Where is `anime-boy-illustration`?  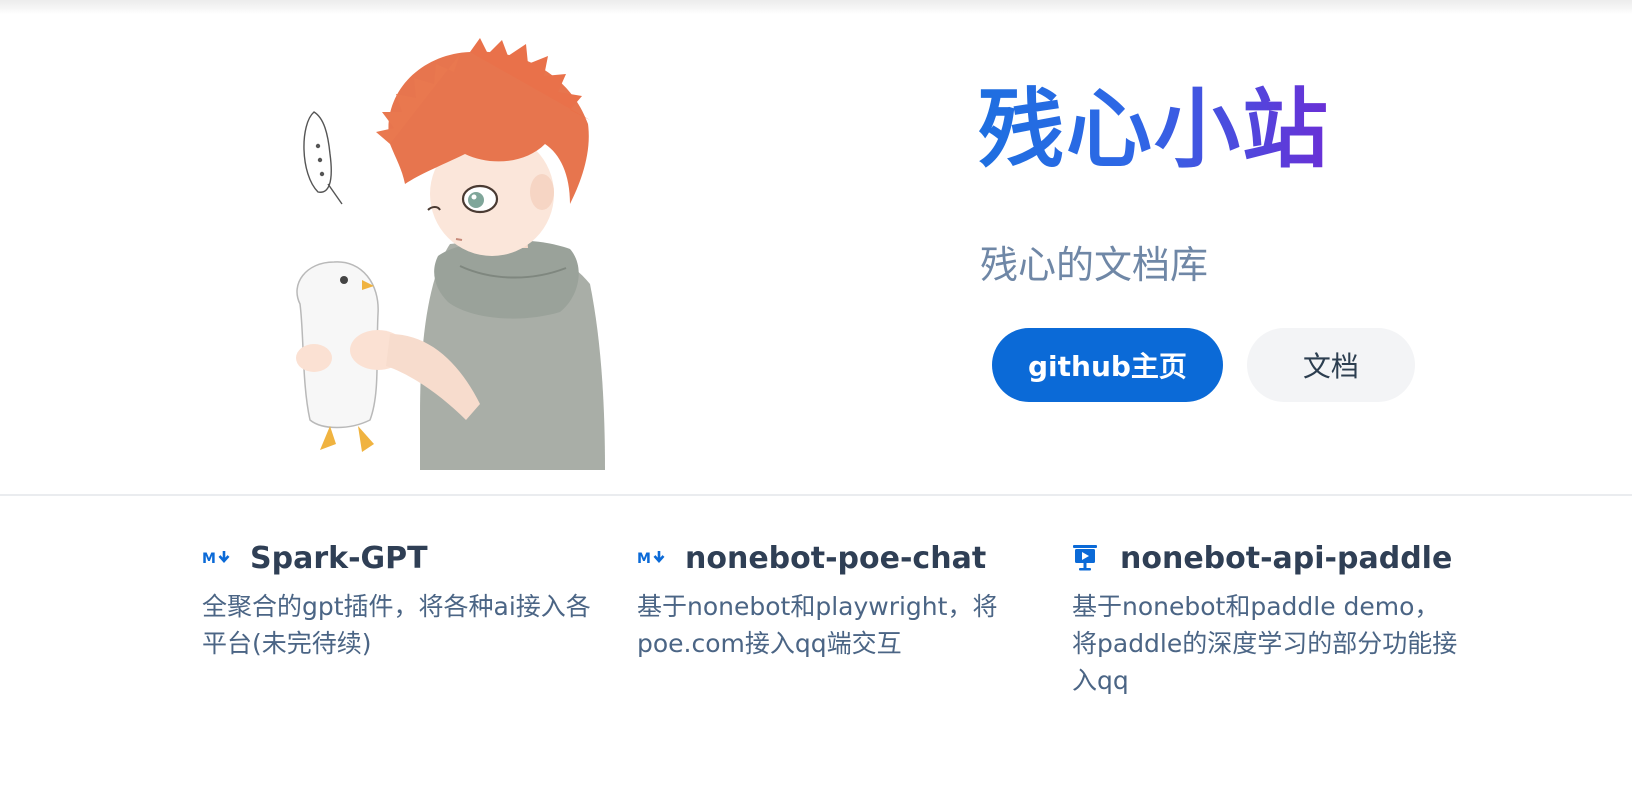
anime-boy-illustration is located at coordinates (450, 254).